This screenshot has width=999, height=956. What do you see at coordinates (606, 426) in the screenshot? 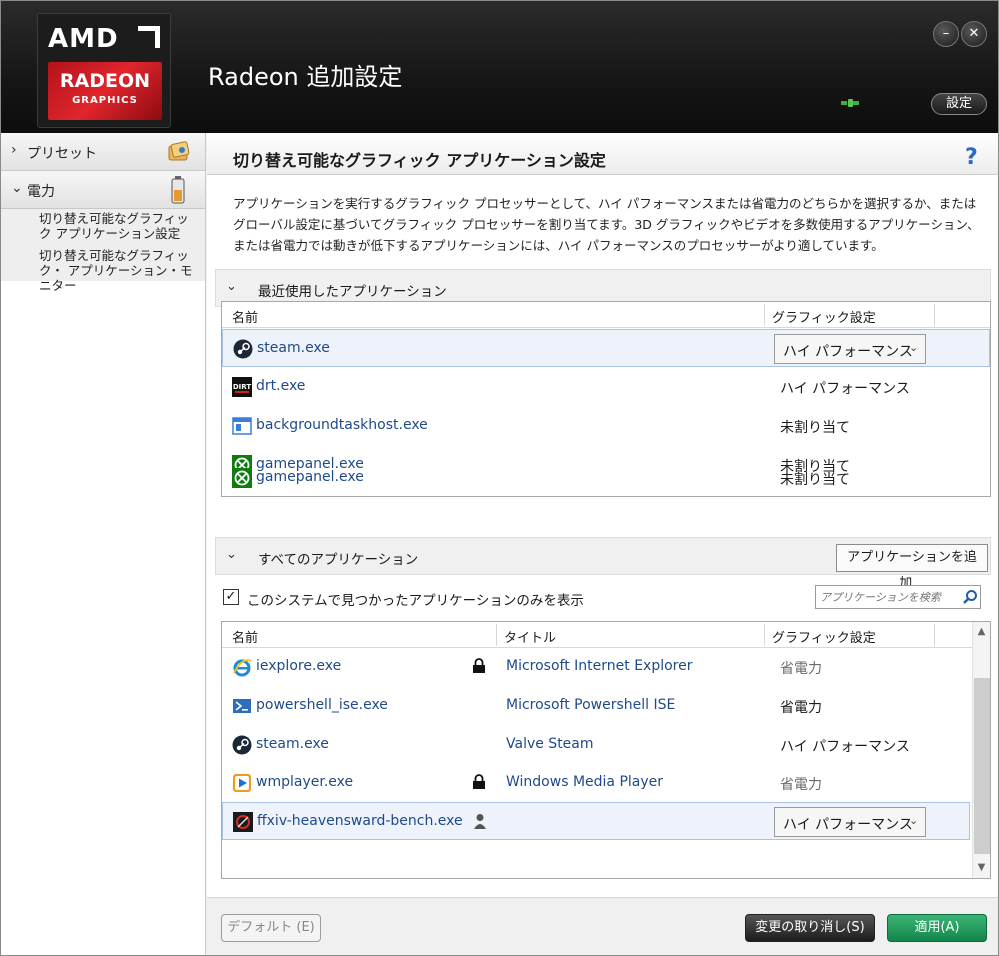
I see `table-row: backgroundtaskhost.exe 未割り当て` at bounding box center [606, 426].